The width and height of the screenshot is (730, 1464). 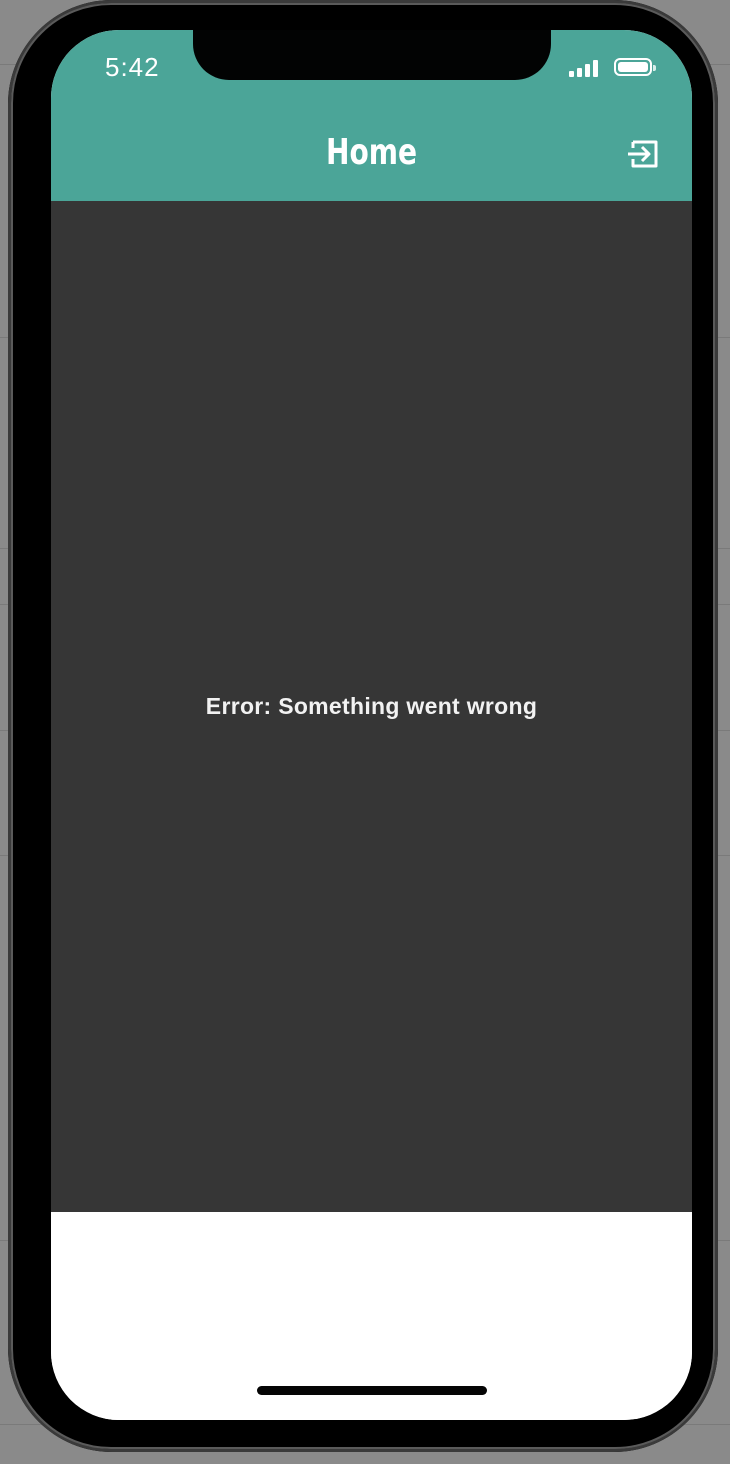 What do you see at coordinates (585, 68) in the screenshot?
I see `cellular-signal-icon` at bounding box center [585, 68].